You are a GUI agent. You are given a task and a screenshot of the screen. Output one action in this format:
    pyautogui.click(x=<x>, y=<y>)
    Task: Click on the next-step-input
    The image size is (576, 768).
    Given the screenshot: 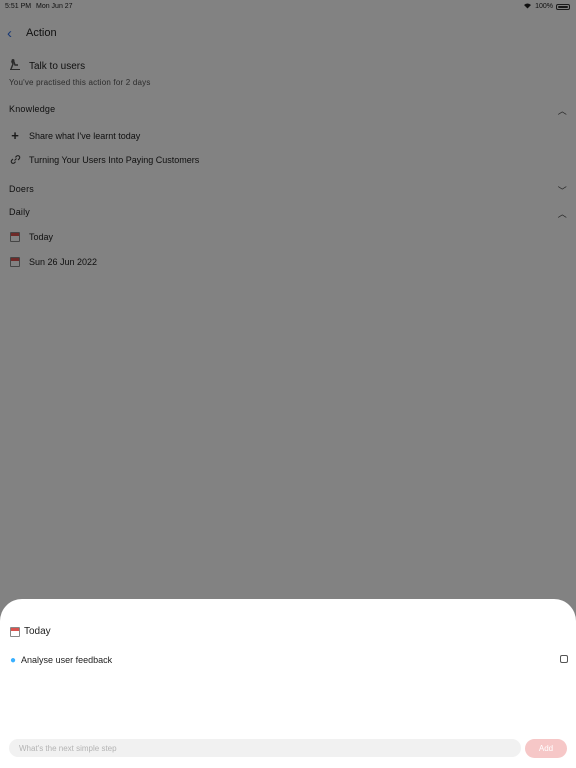 What is the action you would take?
    pyautogui.click(x=265, y=748)
    